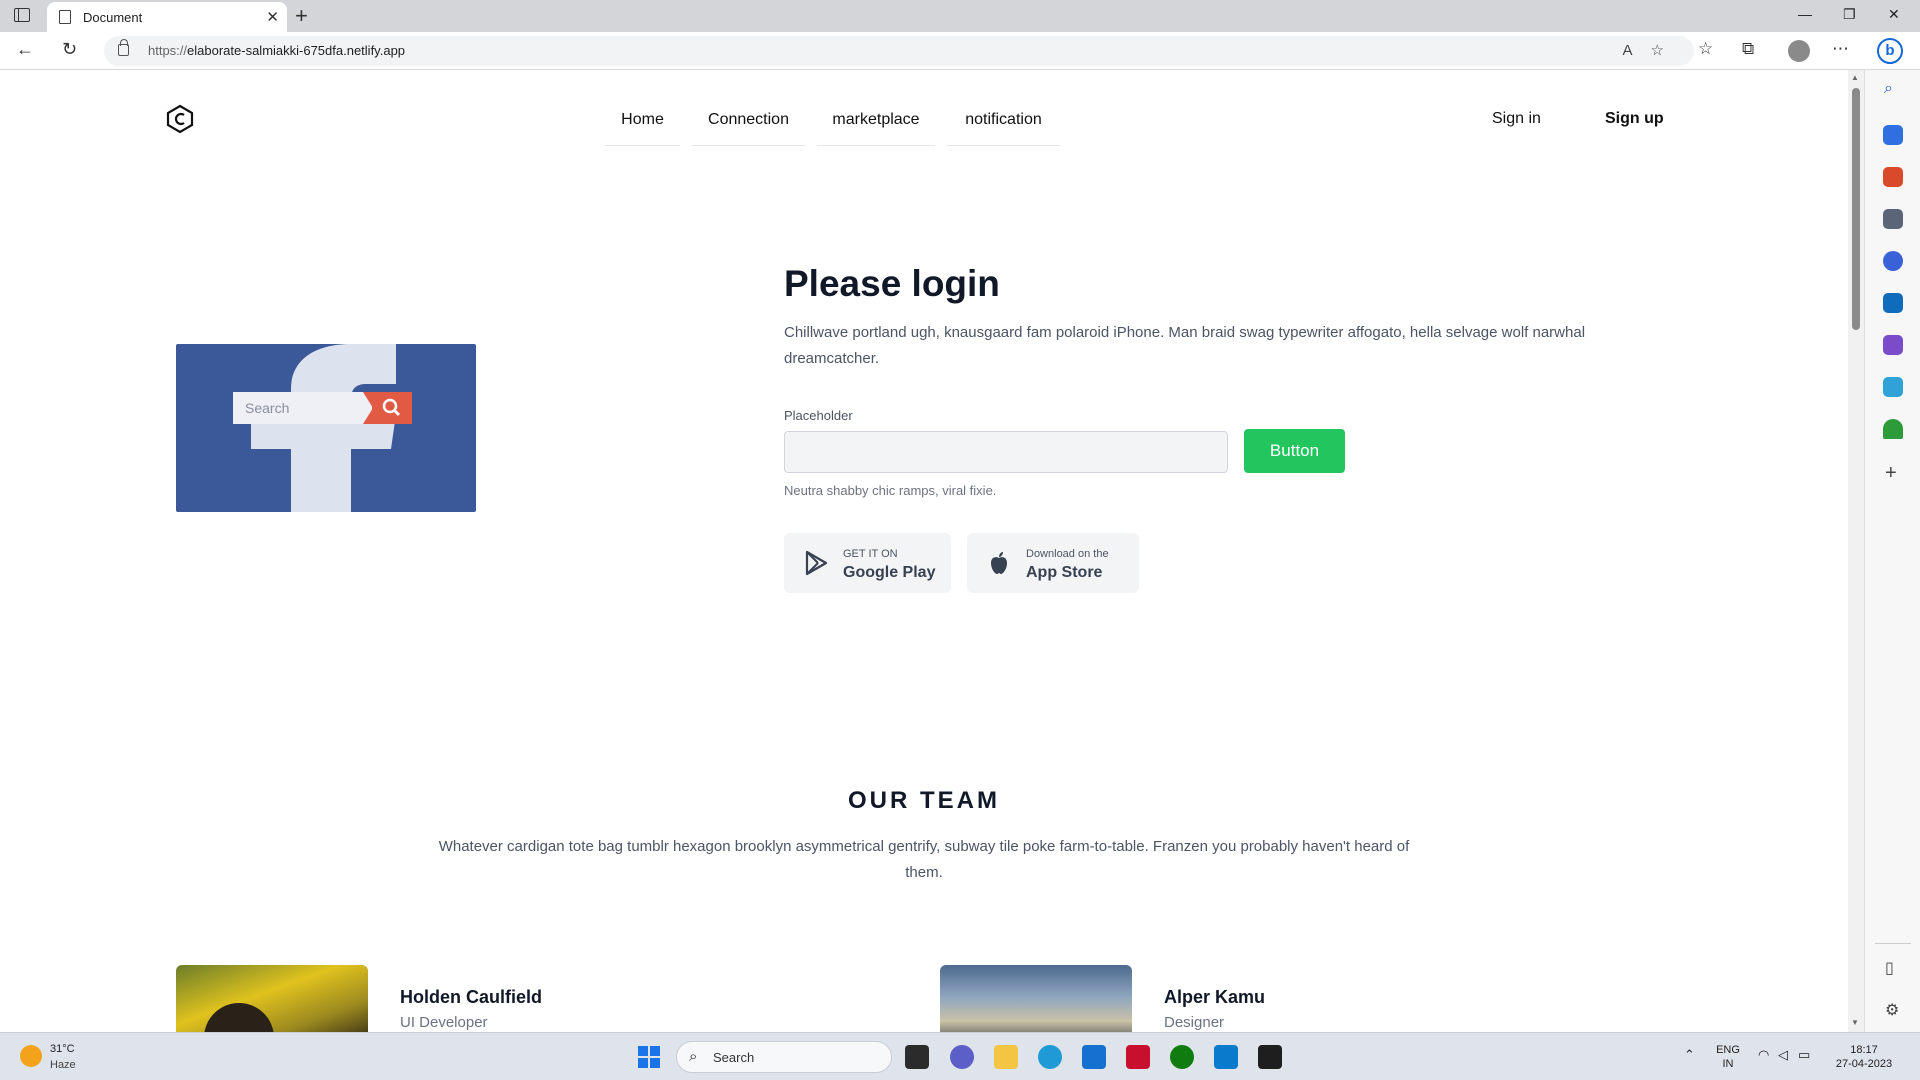  I want to click on sidebar-microsoft365-icon, so click(1893, 261).